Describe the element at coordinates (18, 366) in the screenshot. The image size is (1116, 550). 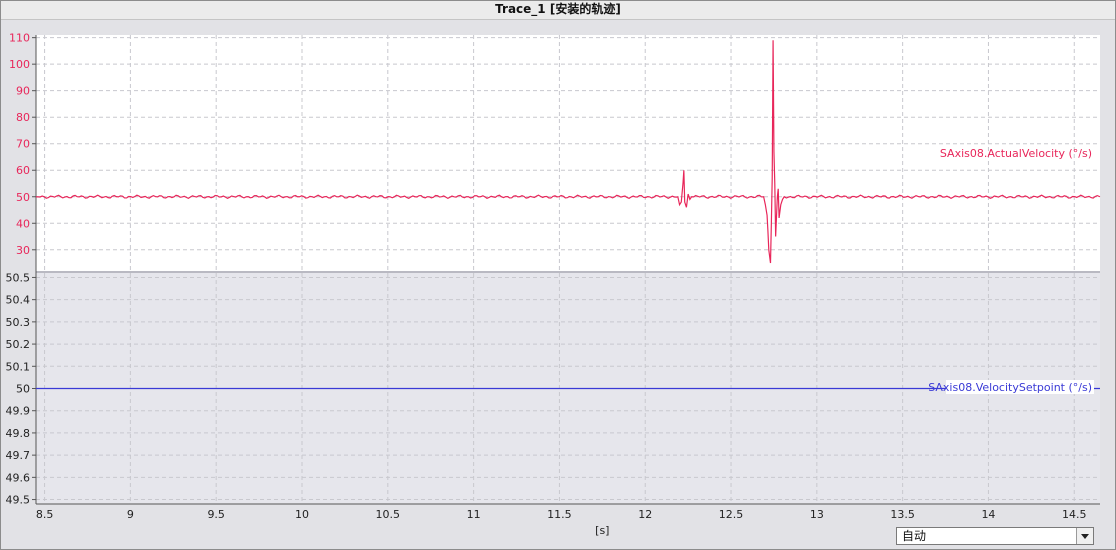
I see `y-tick-label-lower: 50.1` at that location.